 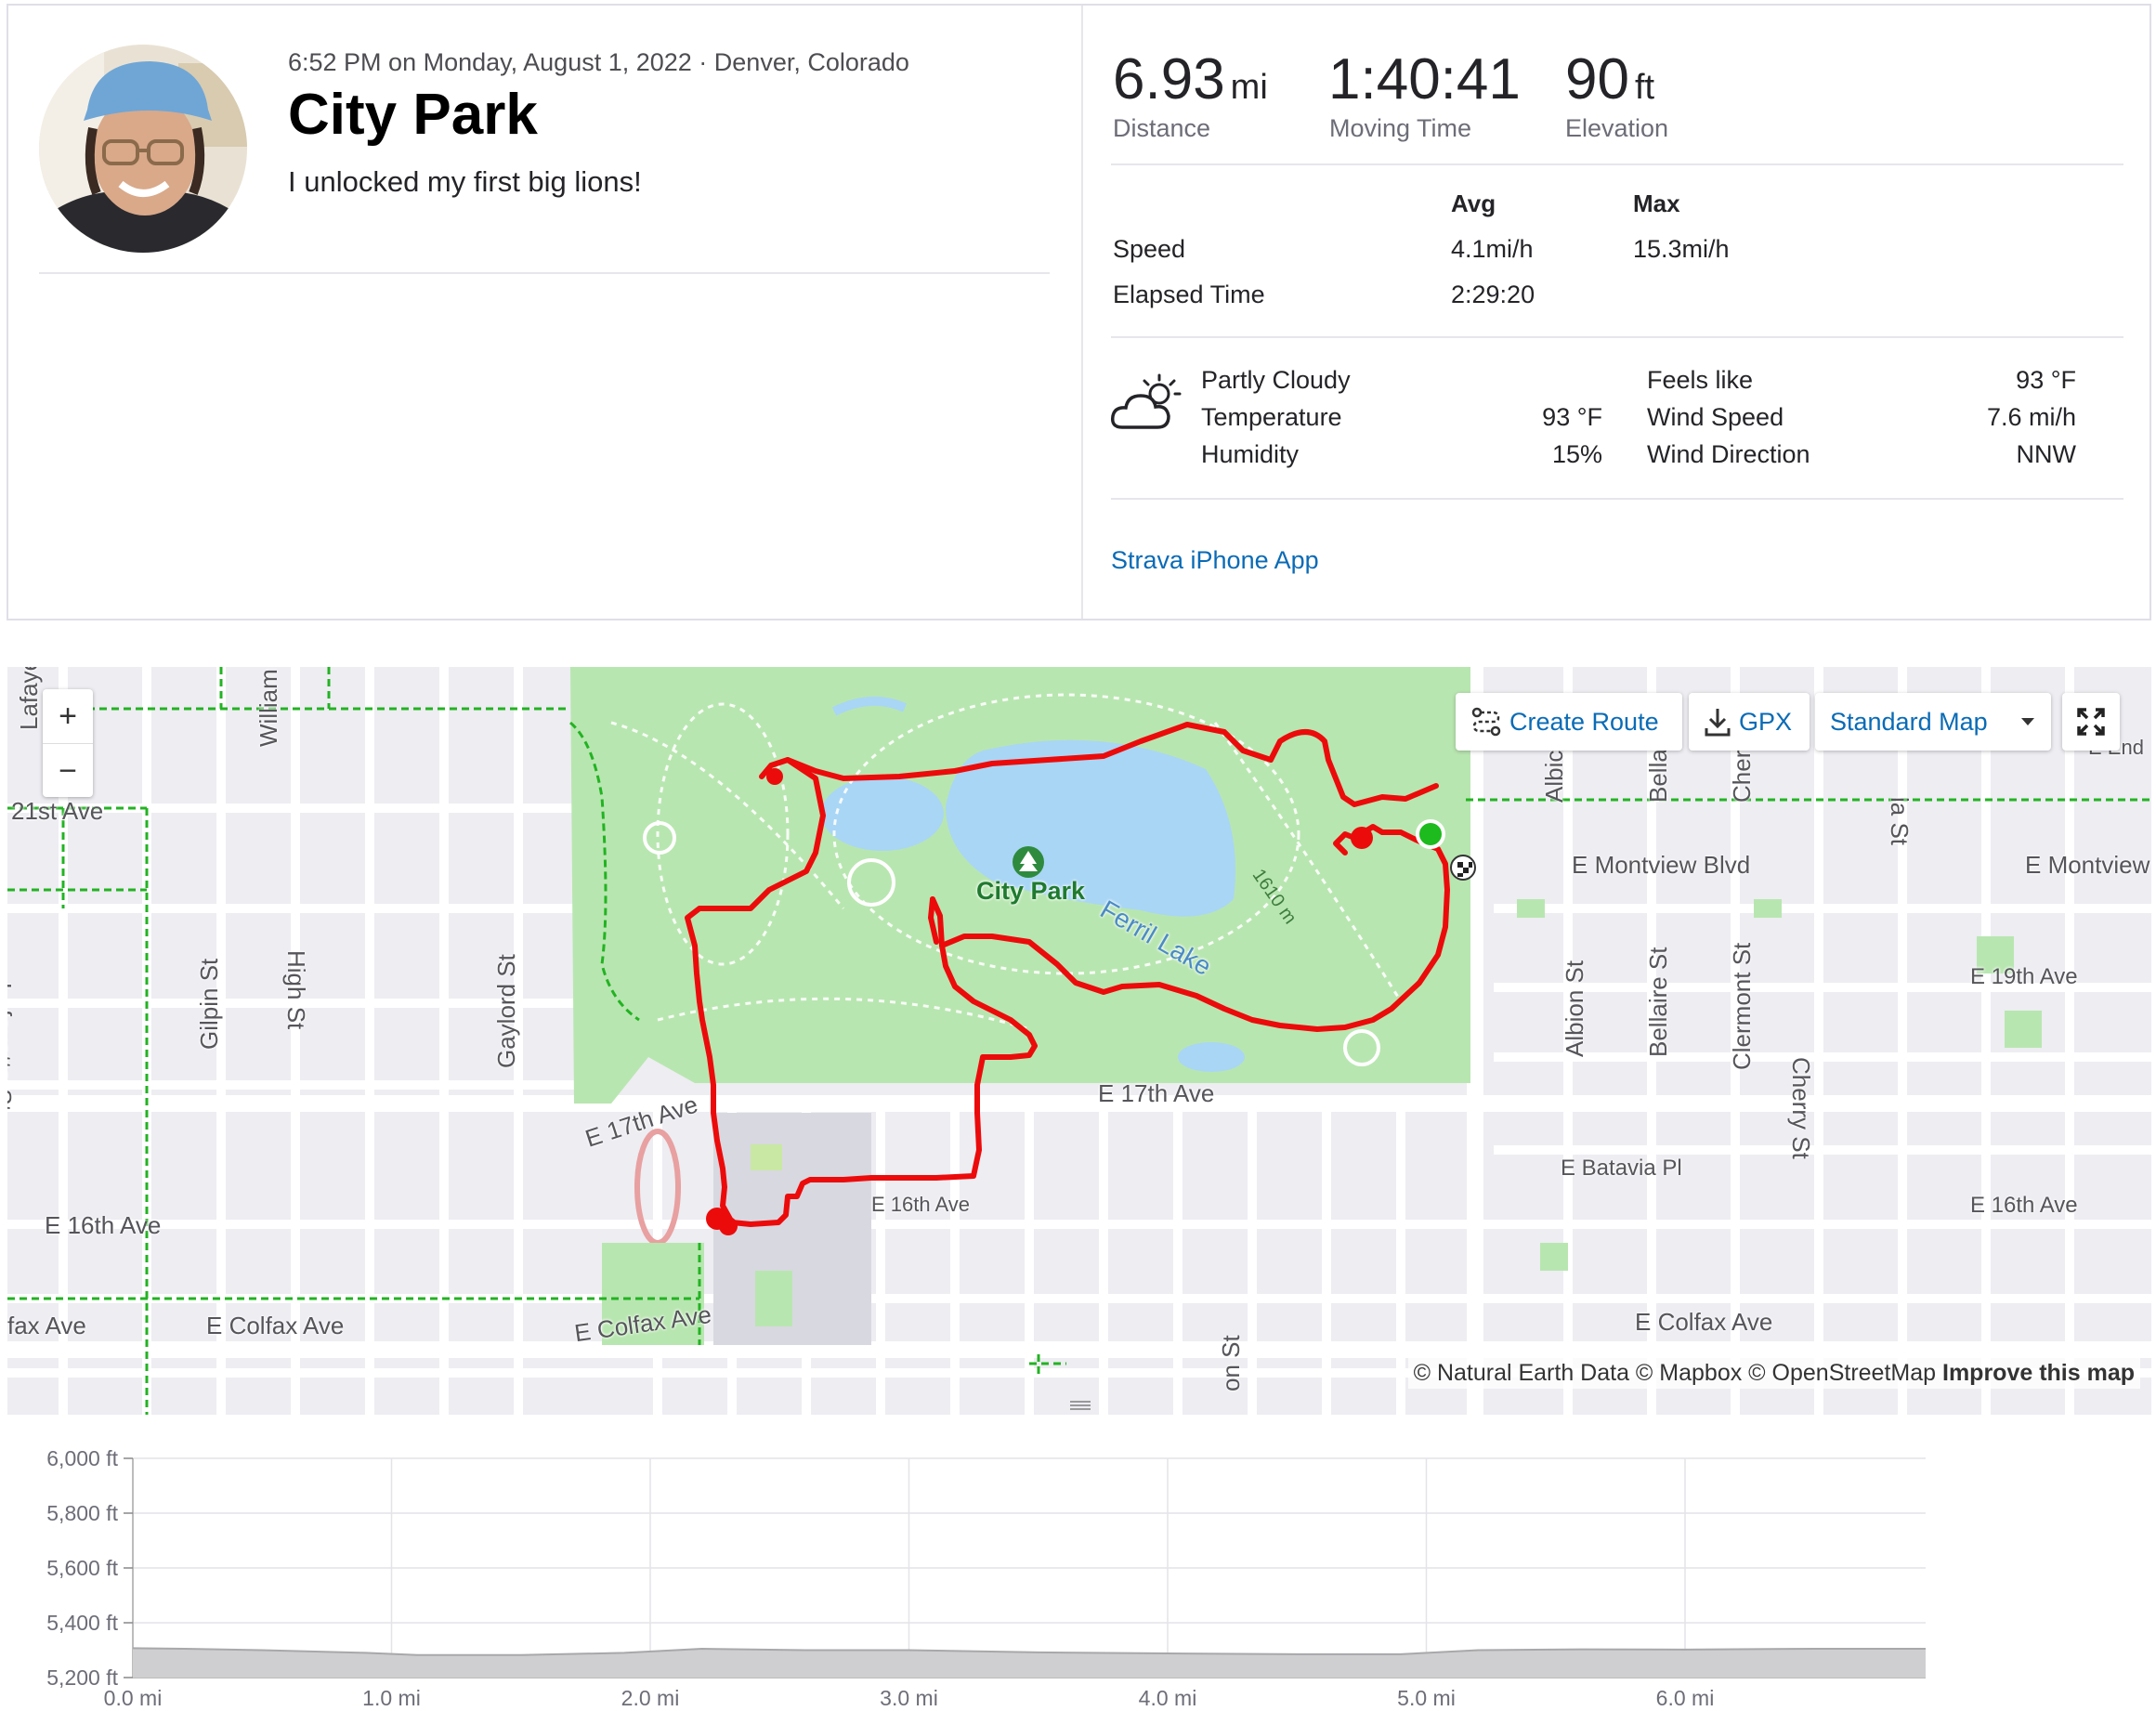 I want to click on zoom-out-button: −, so click(x=68, y=771).